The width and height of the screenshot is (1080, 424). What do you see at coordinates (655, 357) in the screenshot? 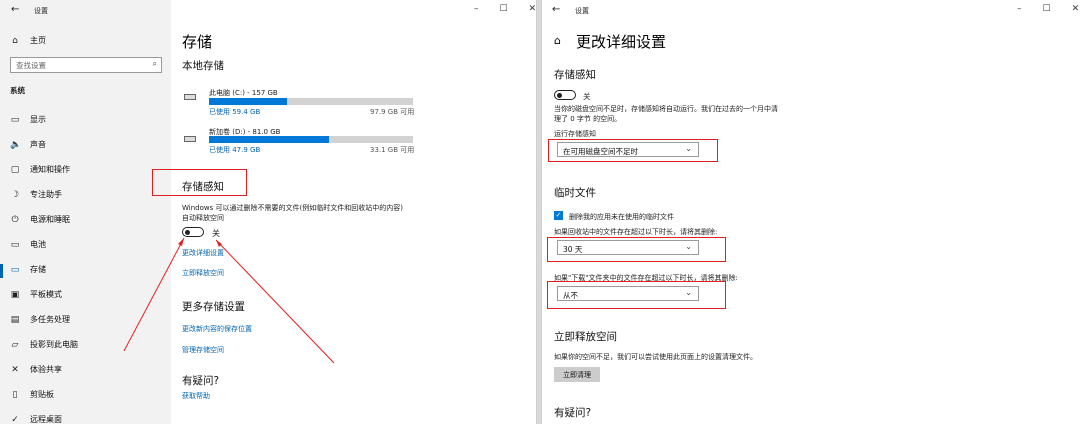
I see `free-space-desc: 如果你的空间不足，我们可以尝试使用此页面上的设置清理文件。` at bounding box center [655, 357].